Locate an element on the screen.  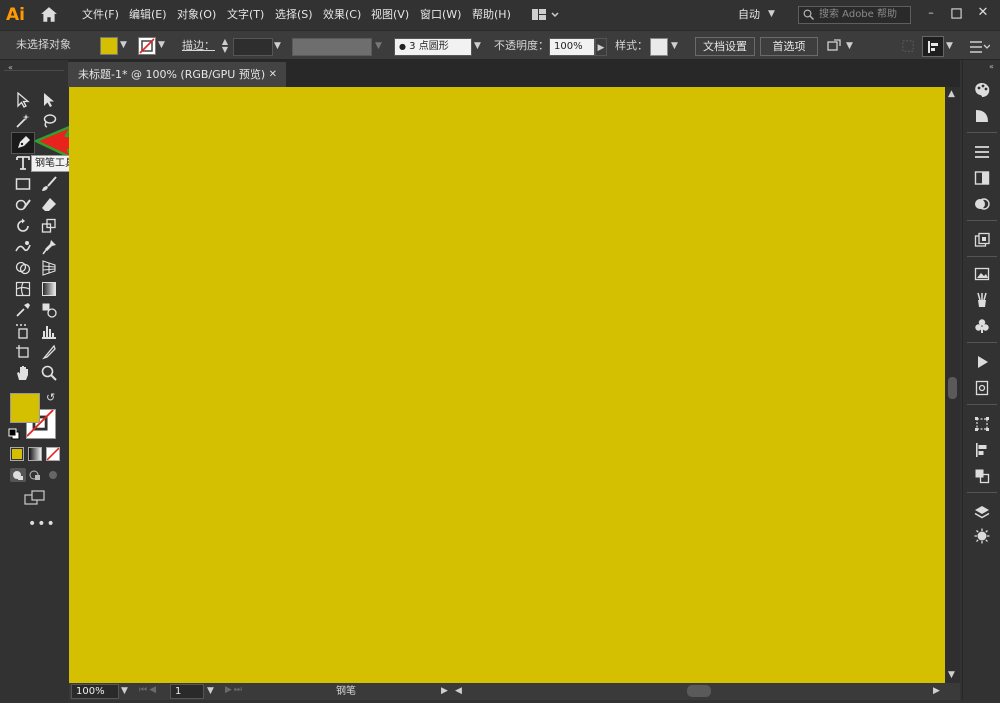
graphic-style-swatch is located at coordinates (659, 47).